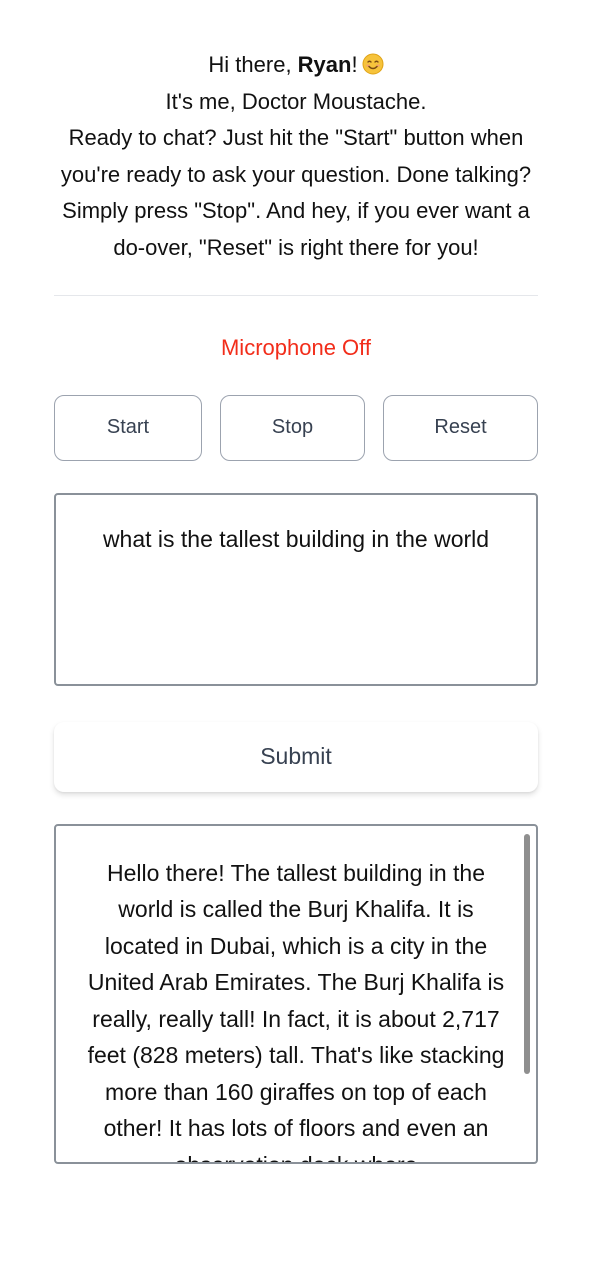 The image size is (590, 1278). What do you see at coordinates (253, 64) in the screenshot?
I see `greeting-prefix: Hi there,` at bounding box center [253, 64].